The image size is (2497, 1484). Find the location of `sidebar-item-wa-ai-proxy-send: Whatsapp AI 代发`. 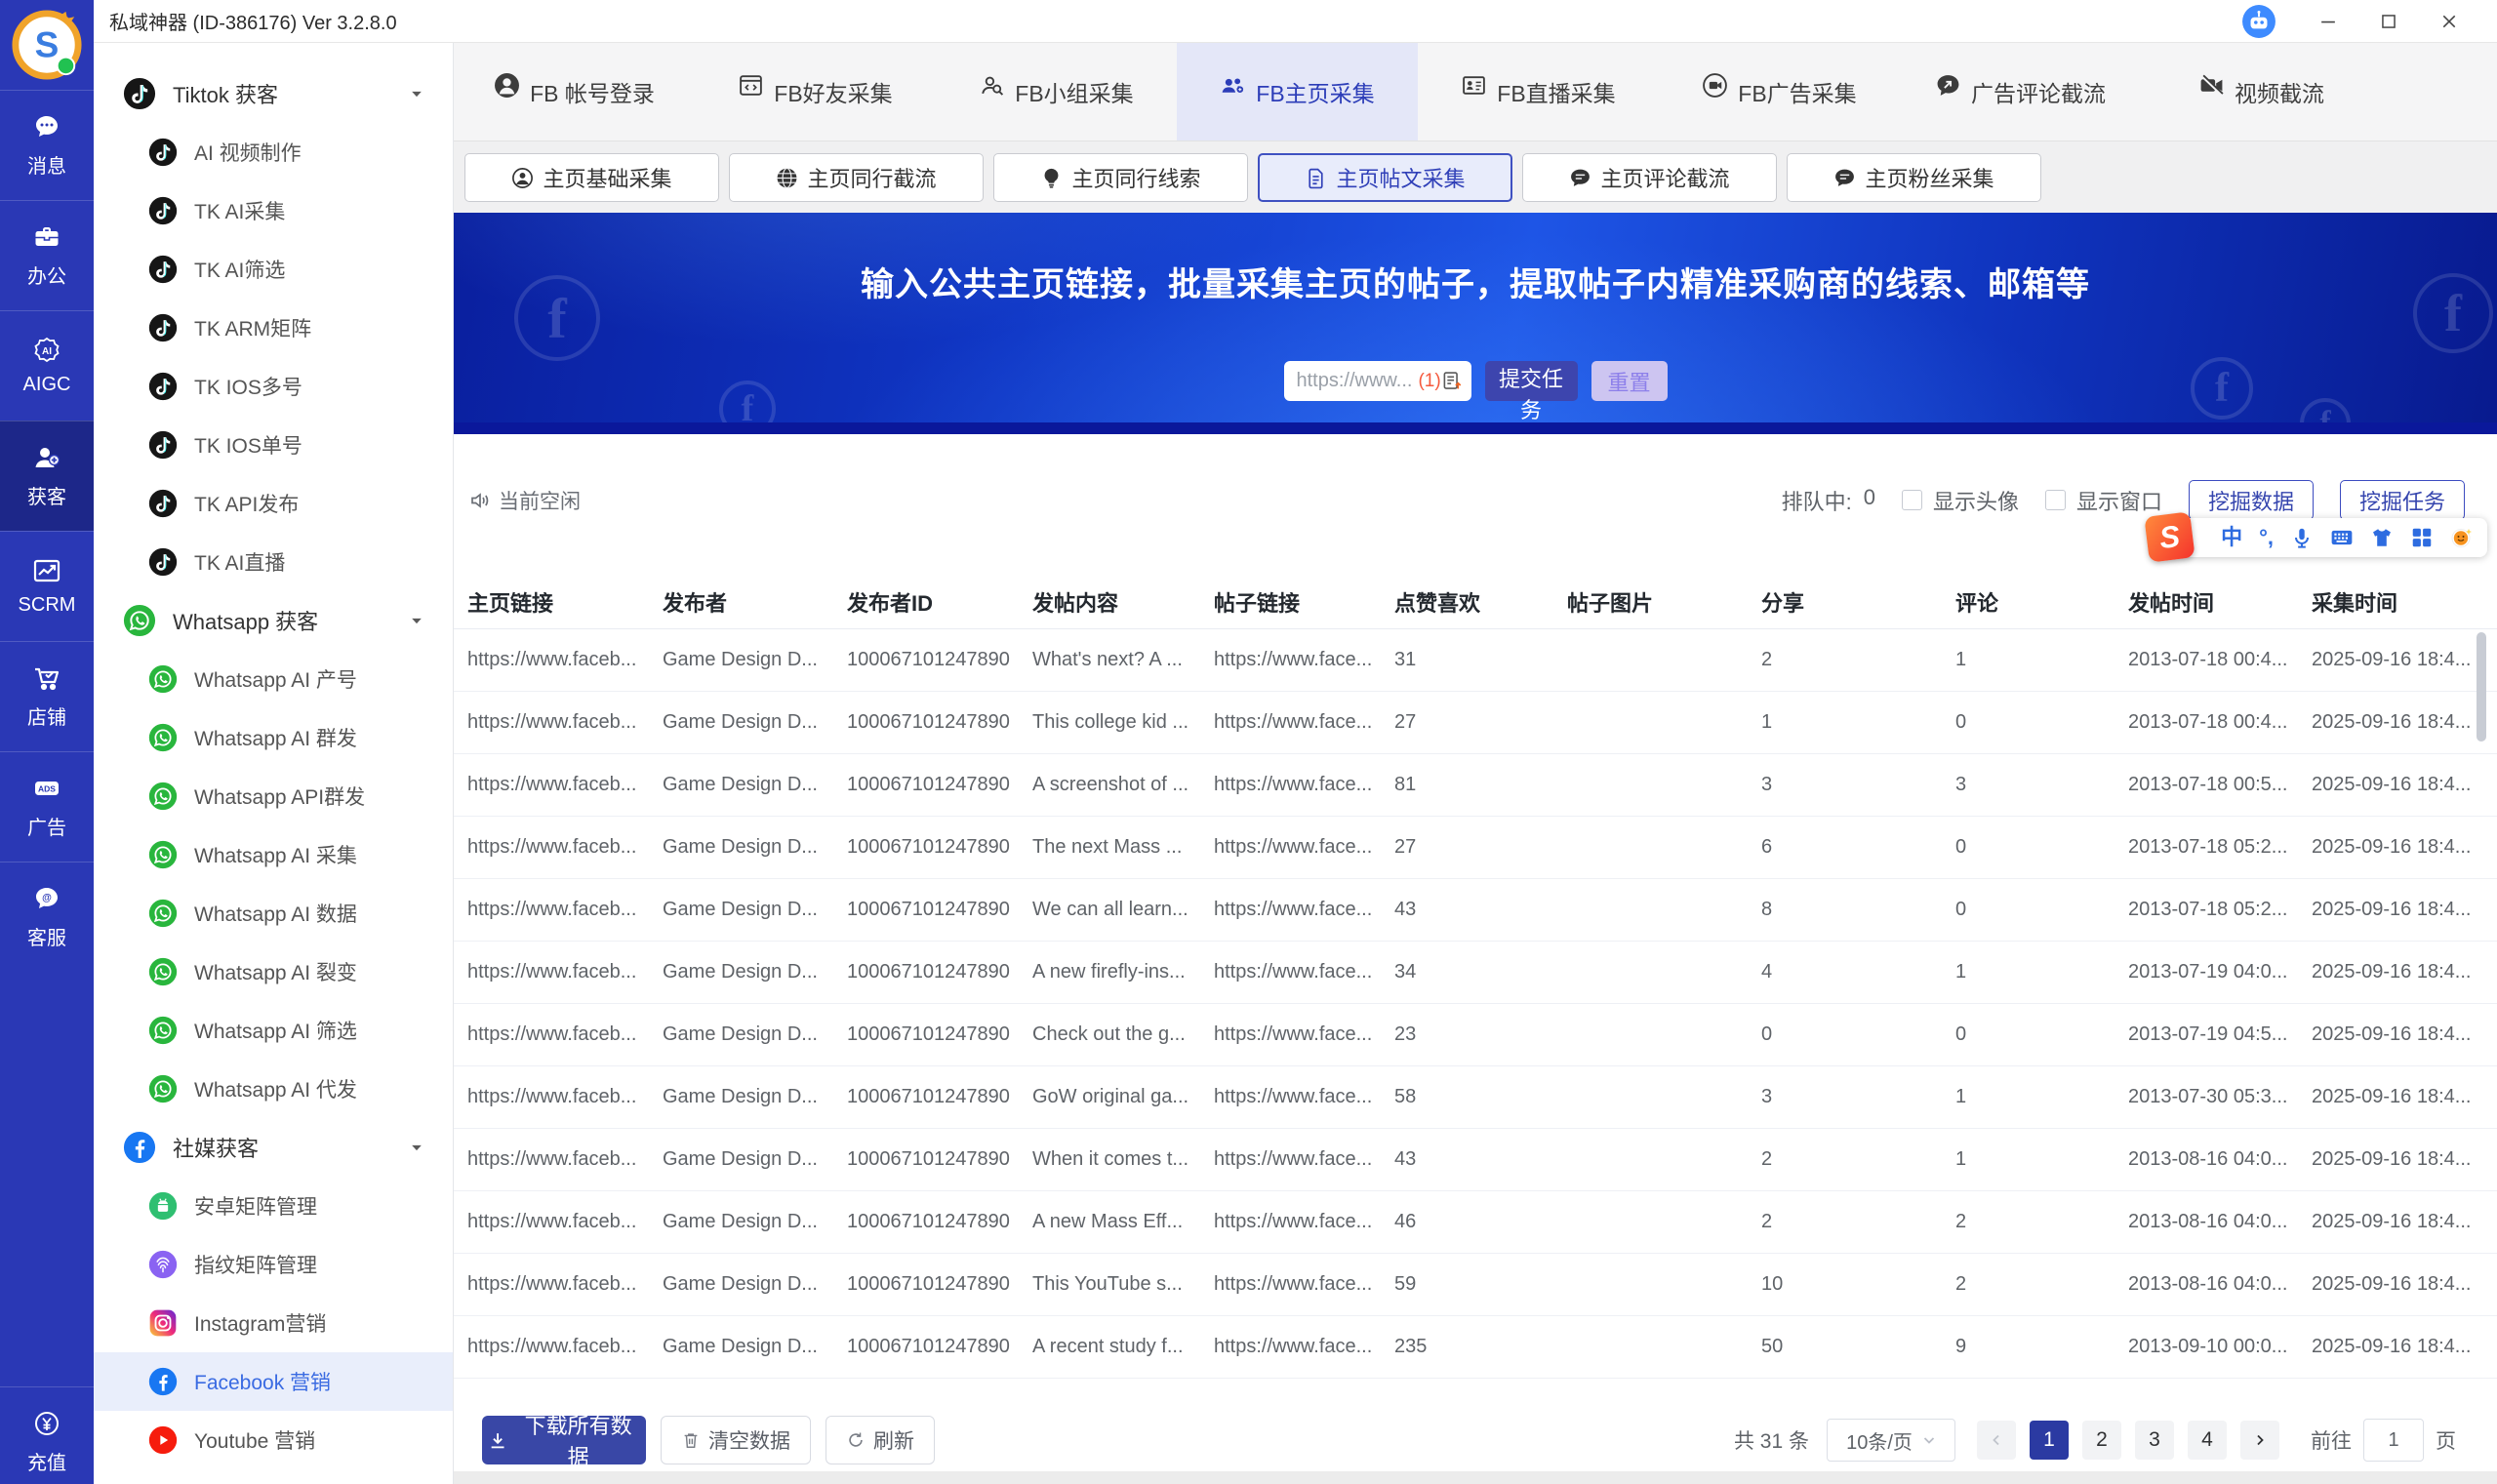

sidebar-item-wa-ai-proxy-send: Whatsapp AI 代发 is located at coordinates (273, 1089).